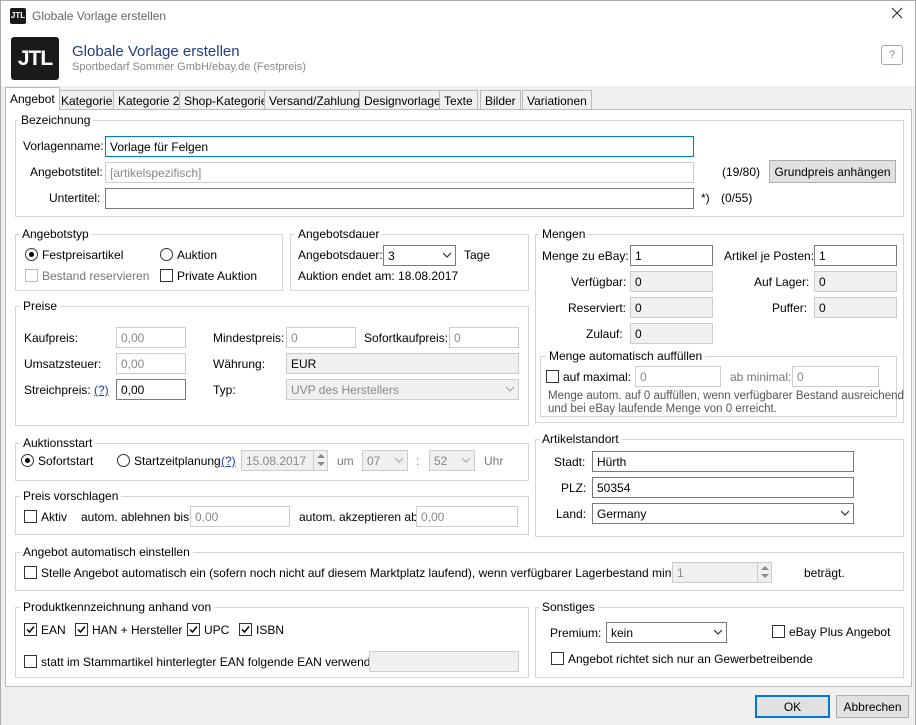  What do you see at coordinates (123, 460) in the screenshot?
I see `startzeit-radio` at bounding box center [123, 460].